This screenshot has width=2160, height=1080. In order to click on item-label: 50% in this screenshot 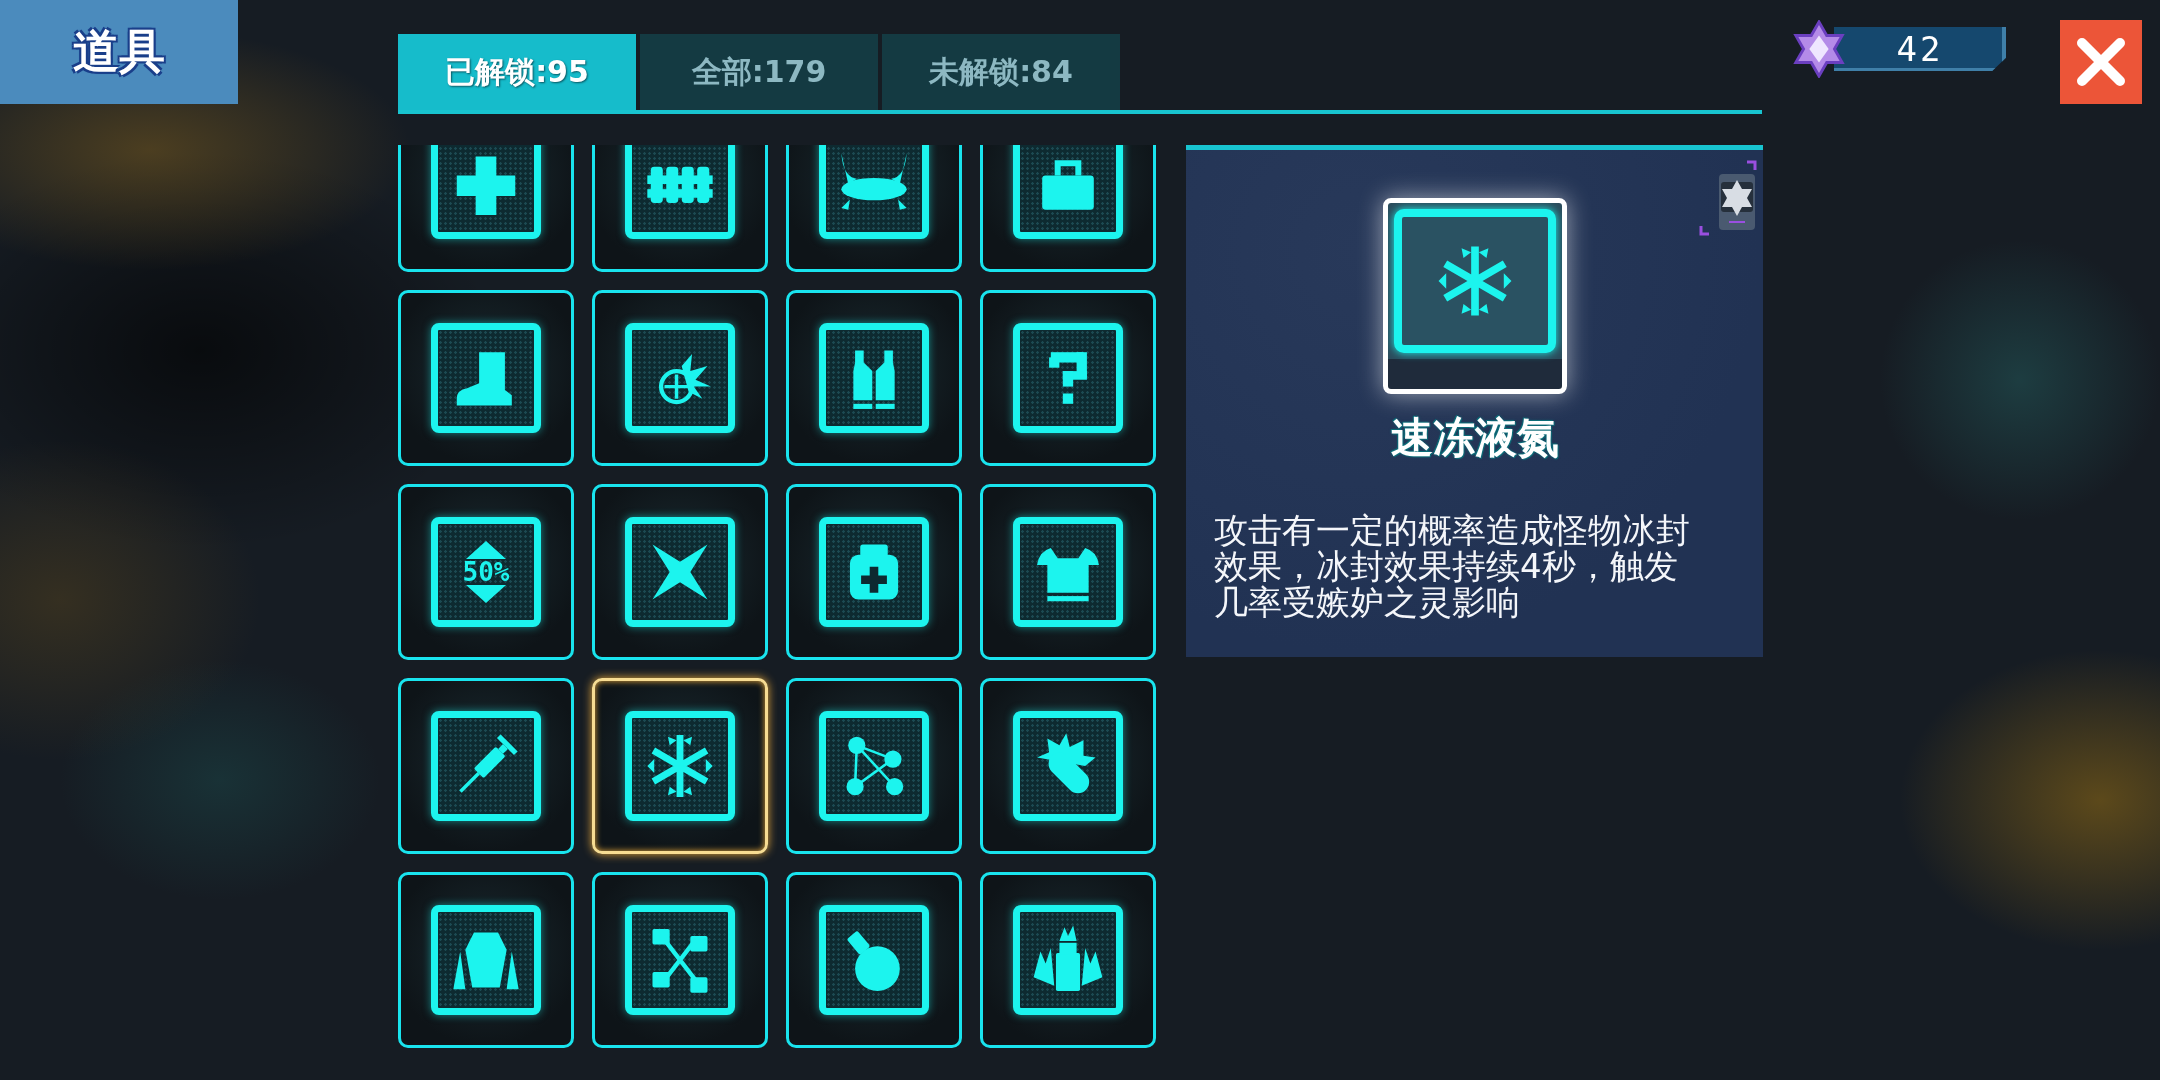, I will do `click(486, 572)`.